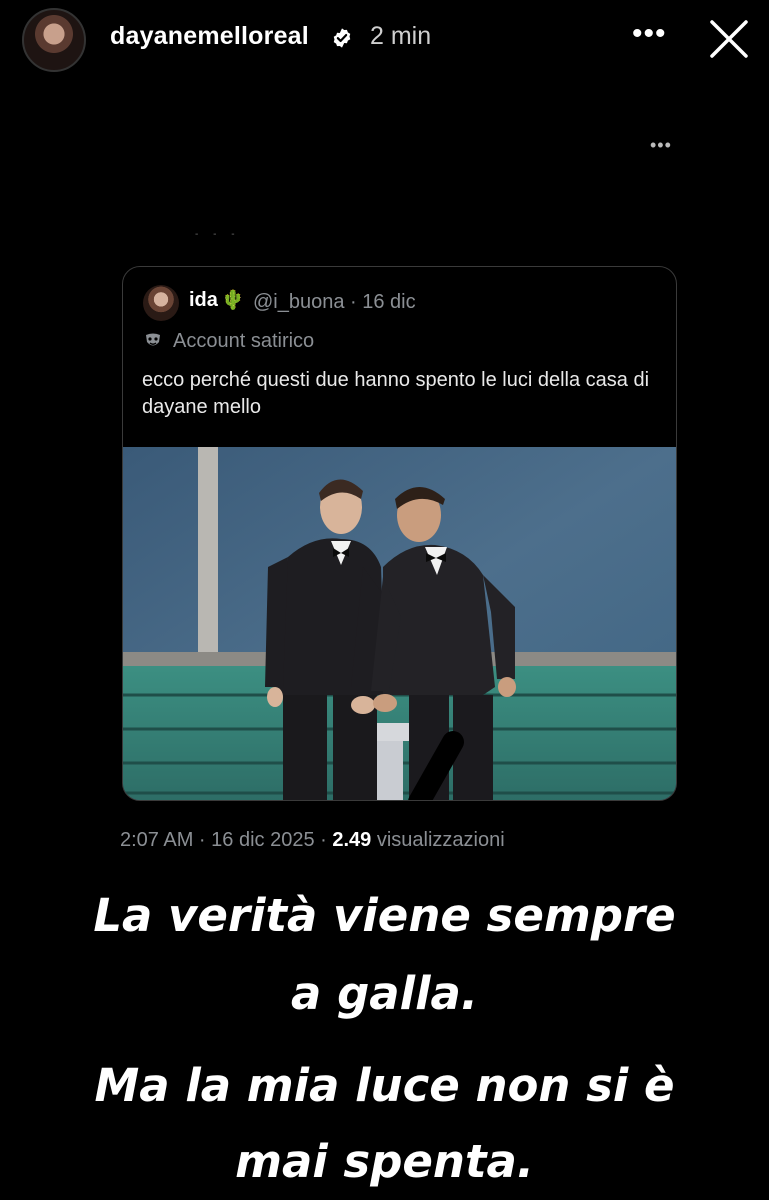  Describe the element at coordinates (384, 1085) in the screenshot. I see `caption-line-3: Ma la mia luce non si è` at that location.